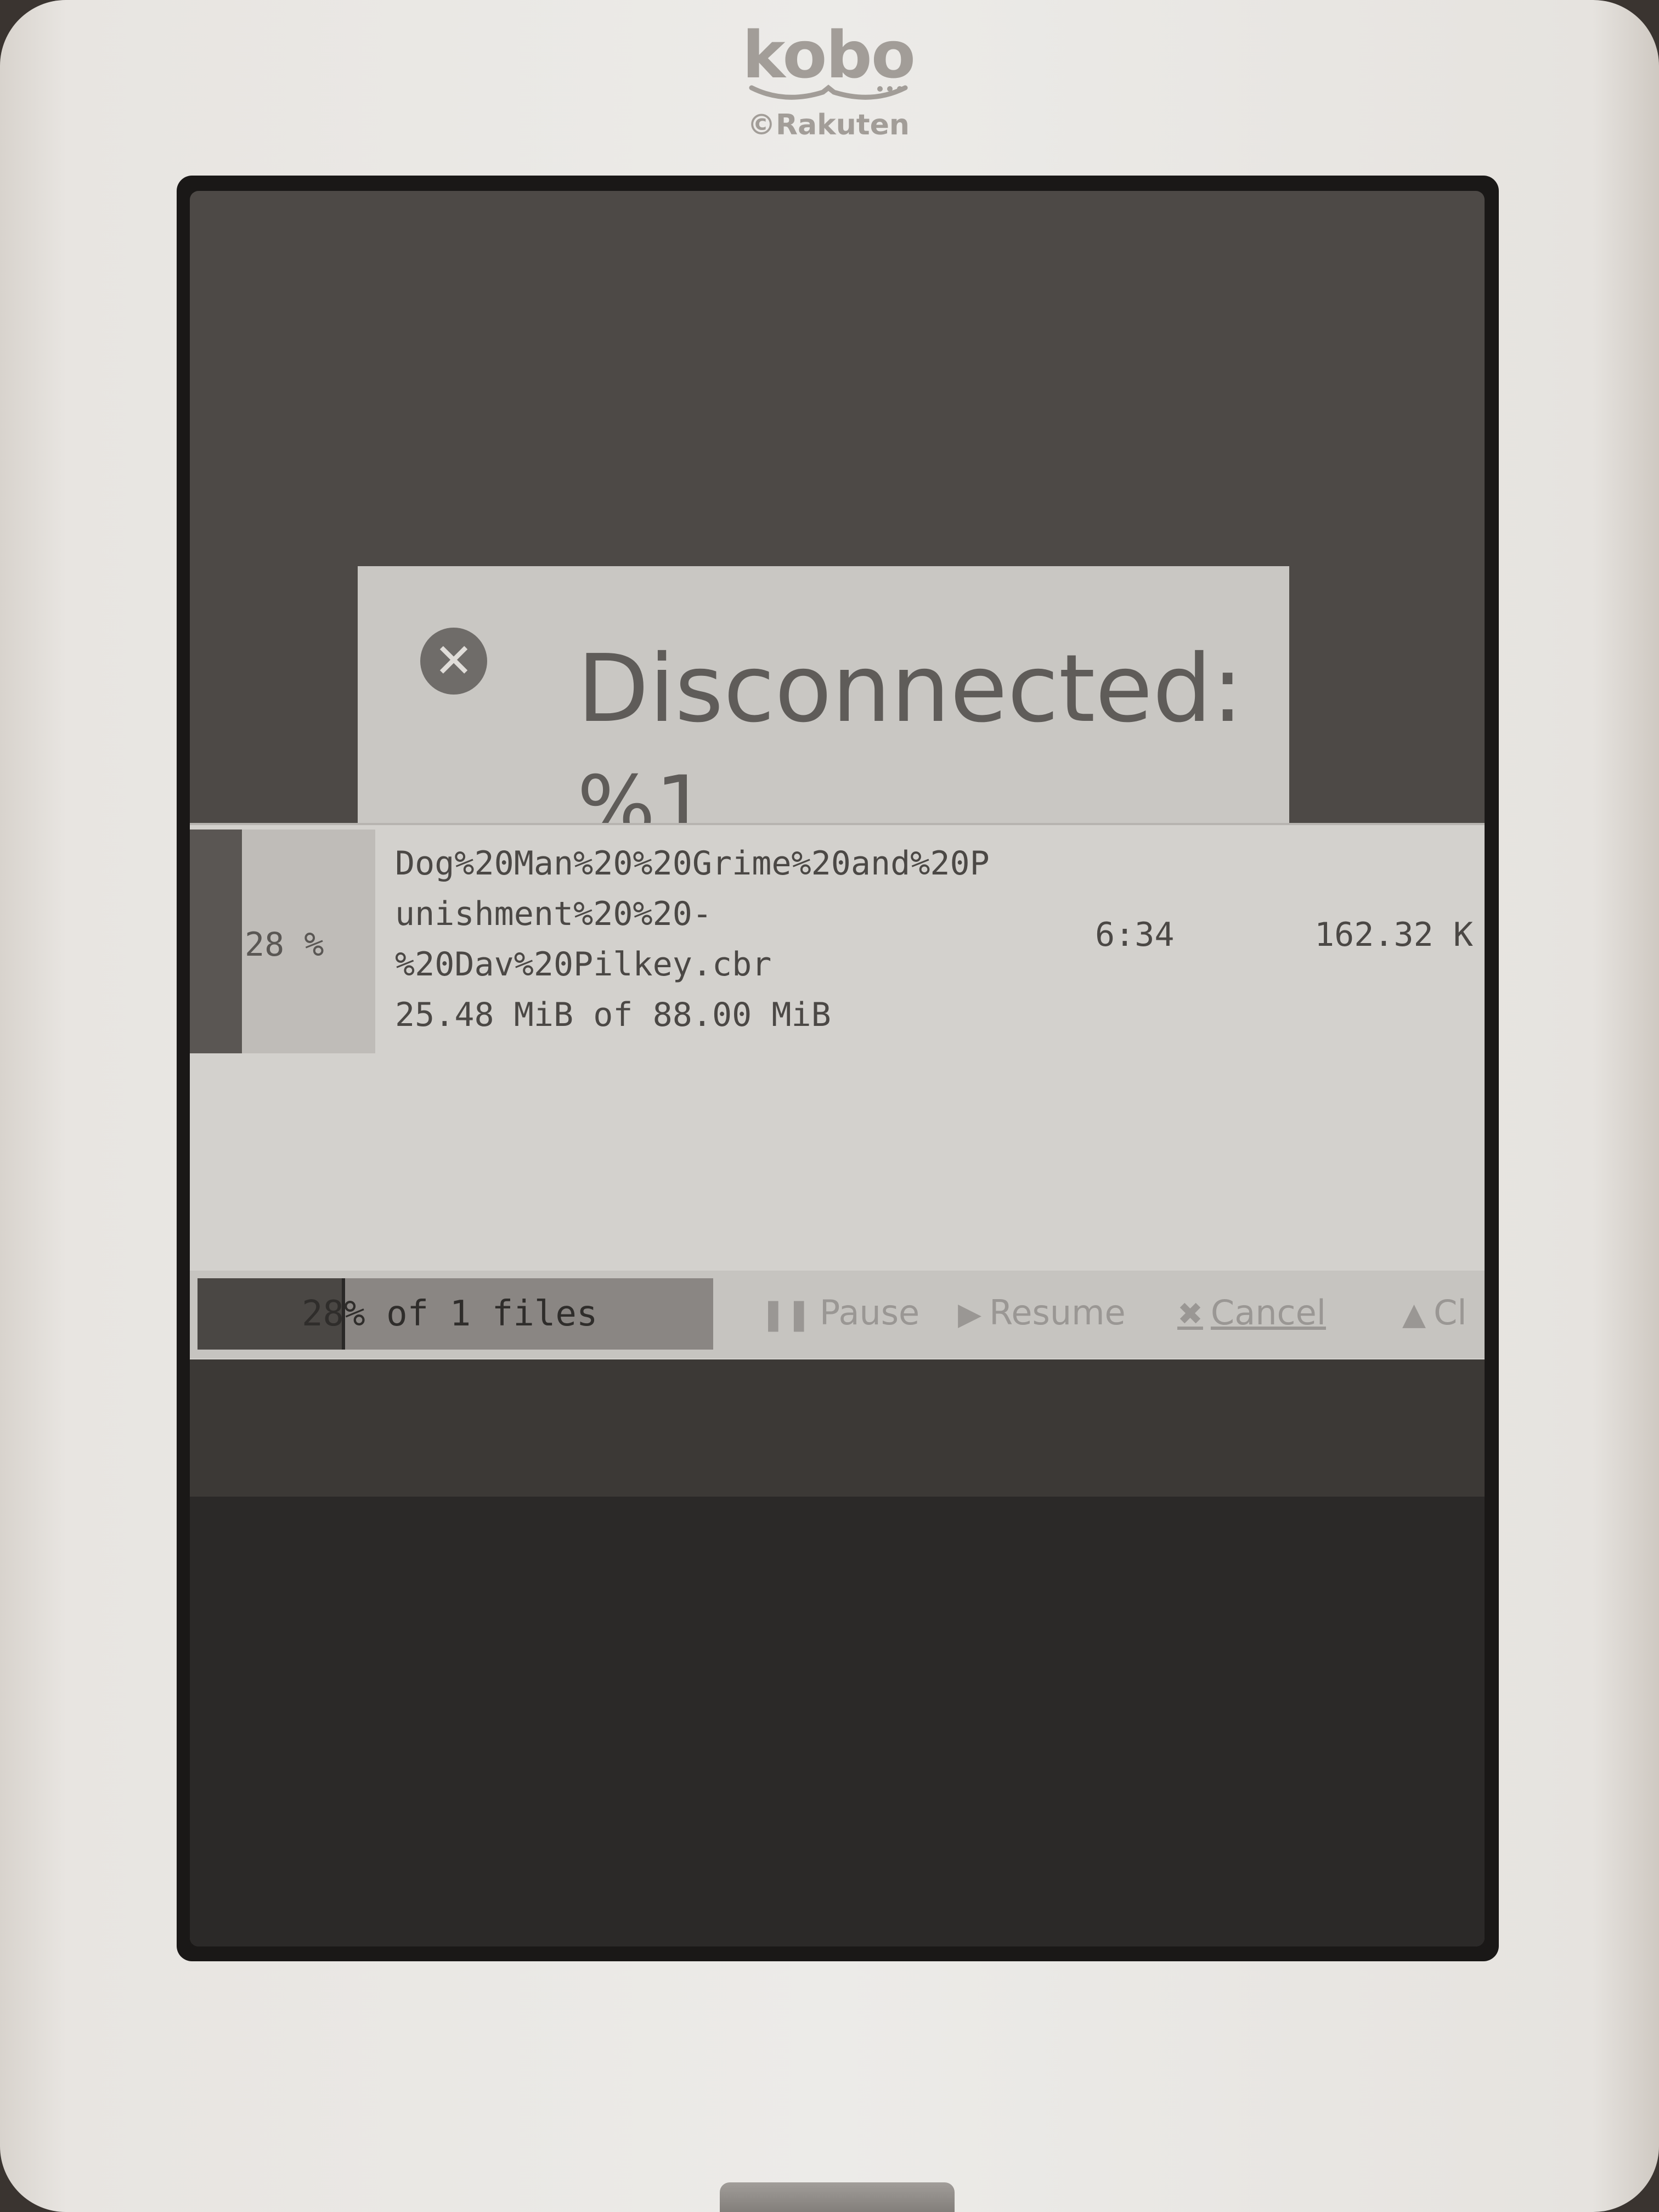  Describe the element at coordinates (454, 661) in the screenshot. I see `close-icon: ✕` at that location.